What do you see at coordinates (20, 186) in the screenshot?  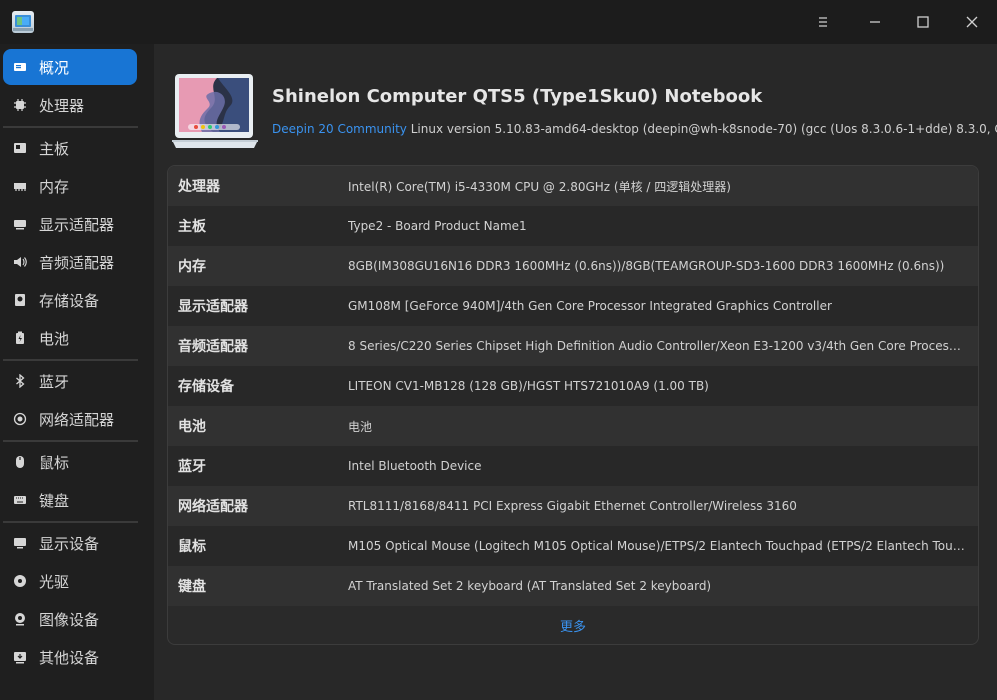 I see `memory-icon` at bounding box center [20, 186].